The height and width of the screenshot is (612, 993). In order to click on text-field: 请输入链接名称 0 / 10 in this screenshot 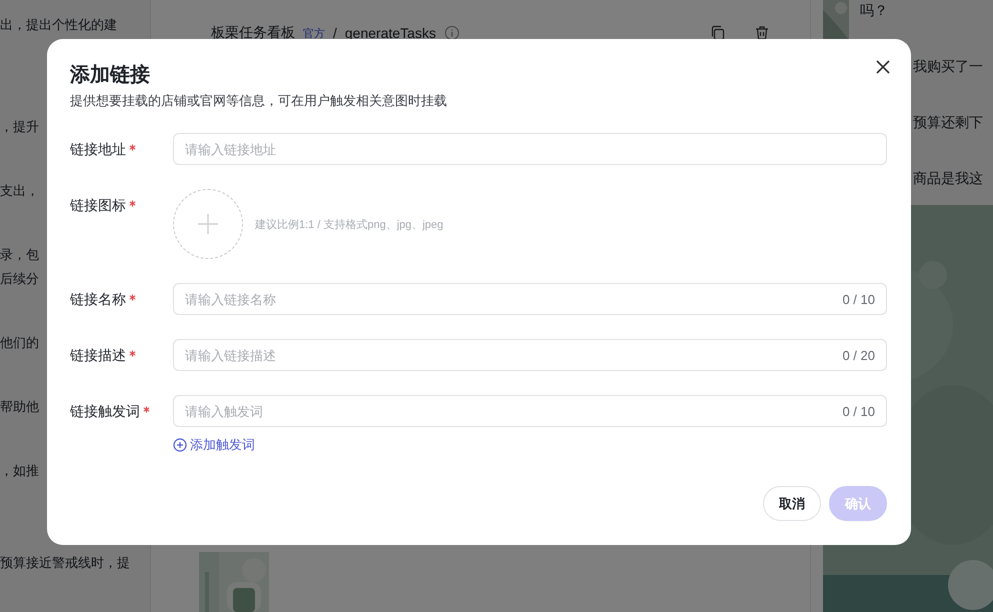, I will do `click(530, 299)`.